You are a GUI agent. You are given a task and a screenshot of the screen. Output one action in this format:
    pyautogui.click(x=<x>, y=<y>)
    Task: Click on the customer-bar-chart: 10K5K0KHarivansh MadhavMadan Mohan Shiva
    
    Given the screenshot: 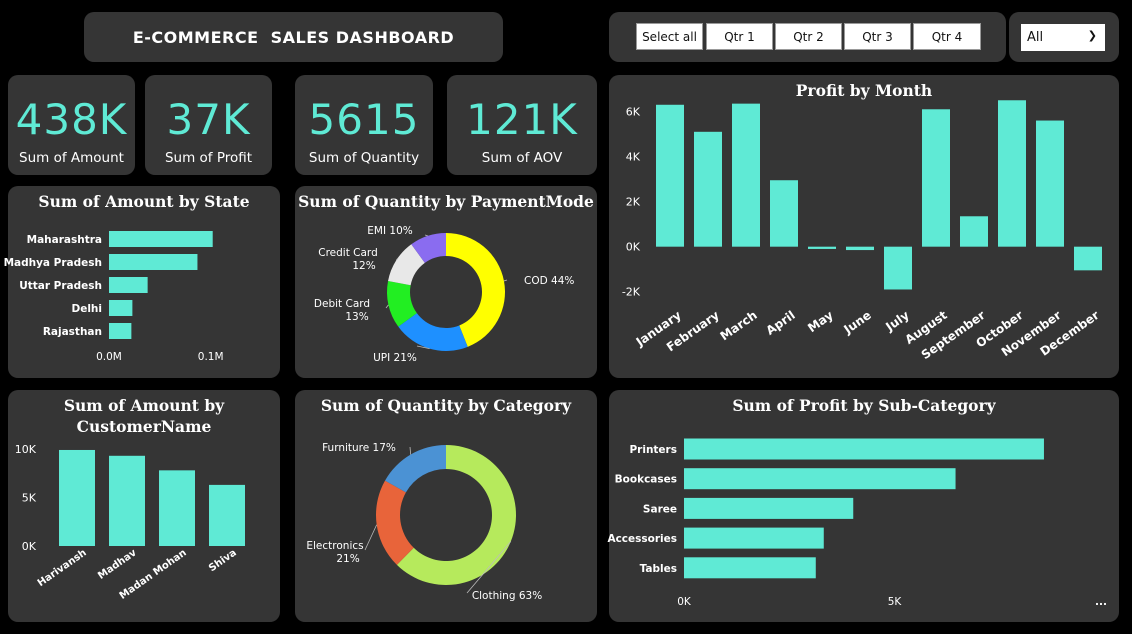 What is the action you would take?
    pyautogui.click(x=130, y=522)
    